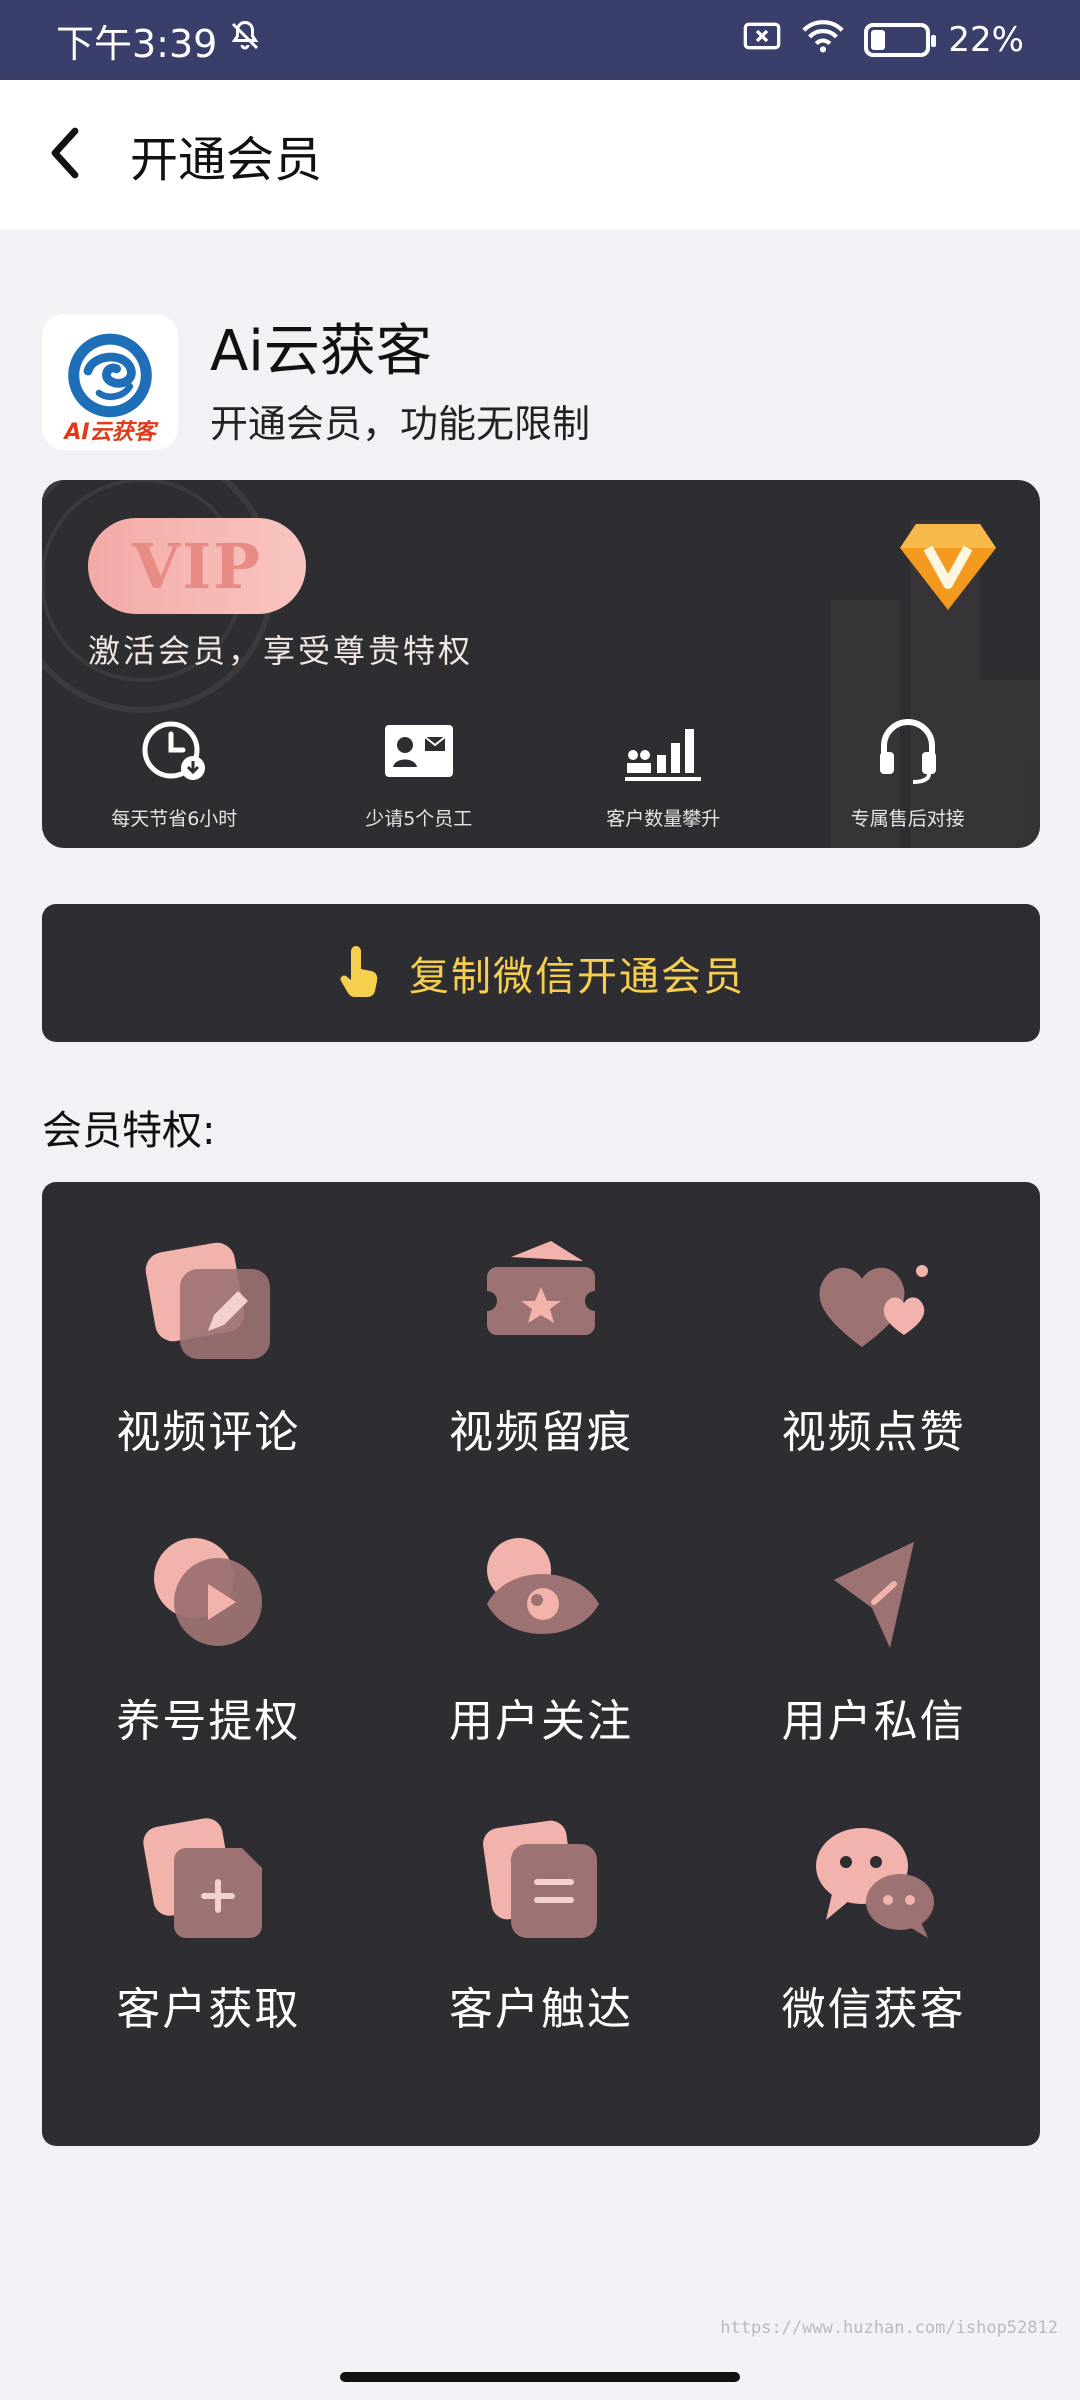  Describe the element at coordinates (400, 423) in the screenshot. I see `app-slogan: 开通会员，功能无限制` at that location.